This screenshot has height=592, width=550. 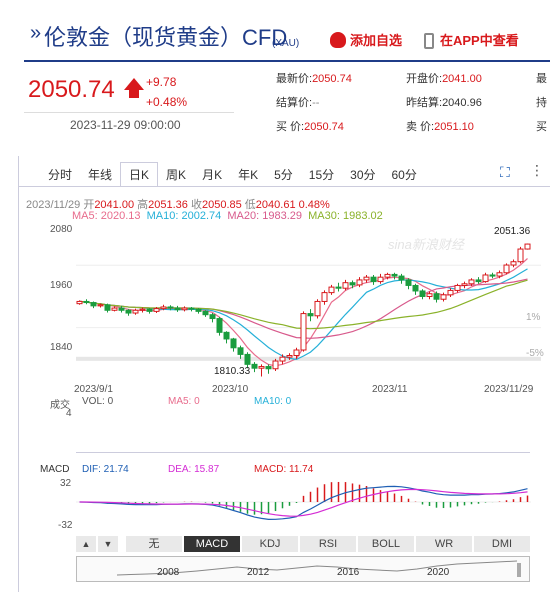 What do you see at coordinates (61, 229) in the screenshot?
I see `price-tick-top: 2080` at bounding box center [61, 229].